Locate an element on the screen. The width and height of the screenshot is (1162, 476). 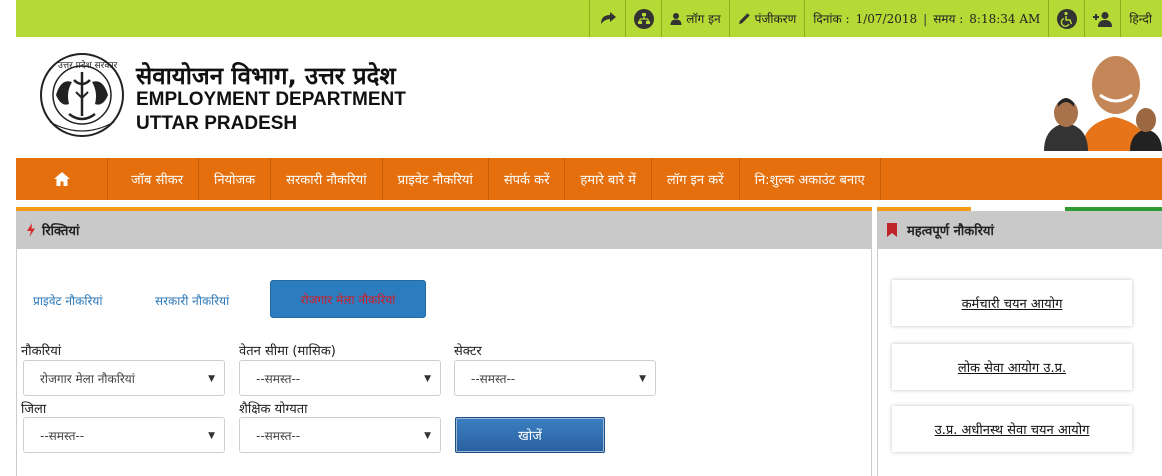
district-label: जिला is located at coordinates (34, 409).